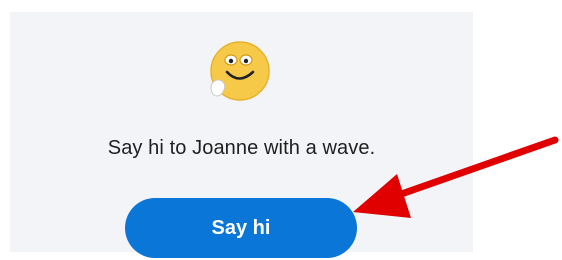 The width and height of the screenshot is (562, 260). Describe the element at coordinates (240, 71) in the screenshot. I see `wave-emoji-icon` at that location.